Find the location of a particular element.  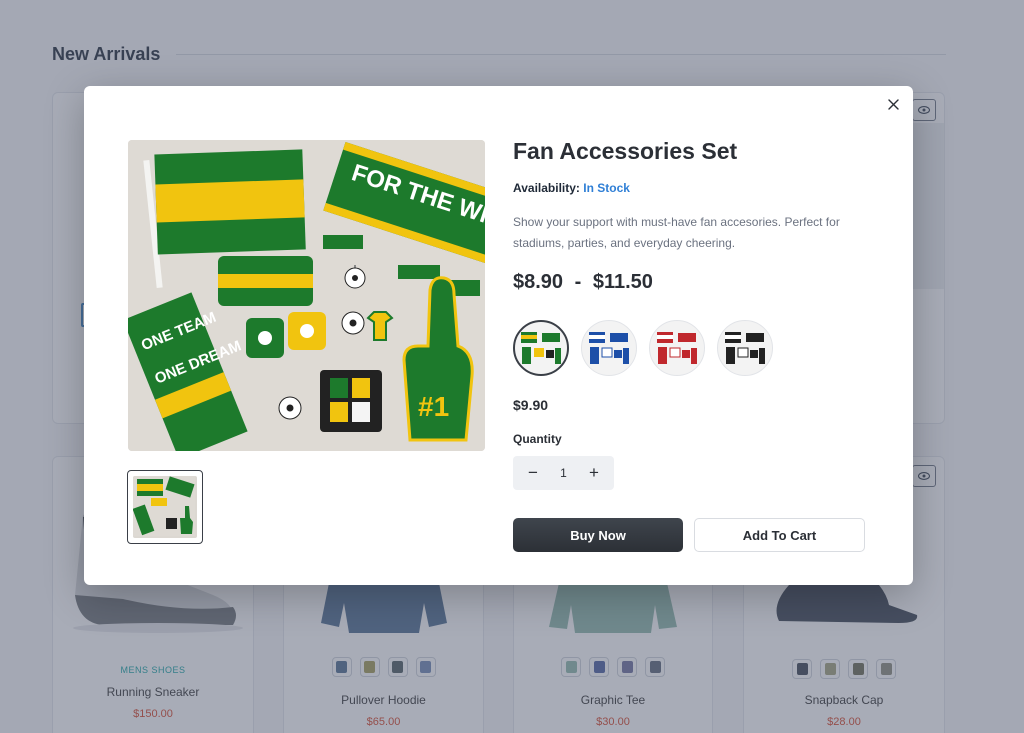

product-title: Fan Accessories Set is located at coordinates (625, 151).